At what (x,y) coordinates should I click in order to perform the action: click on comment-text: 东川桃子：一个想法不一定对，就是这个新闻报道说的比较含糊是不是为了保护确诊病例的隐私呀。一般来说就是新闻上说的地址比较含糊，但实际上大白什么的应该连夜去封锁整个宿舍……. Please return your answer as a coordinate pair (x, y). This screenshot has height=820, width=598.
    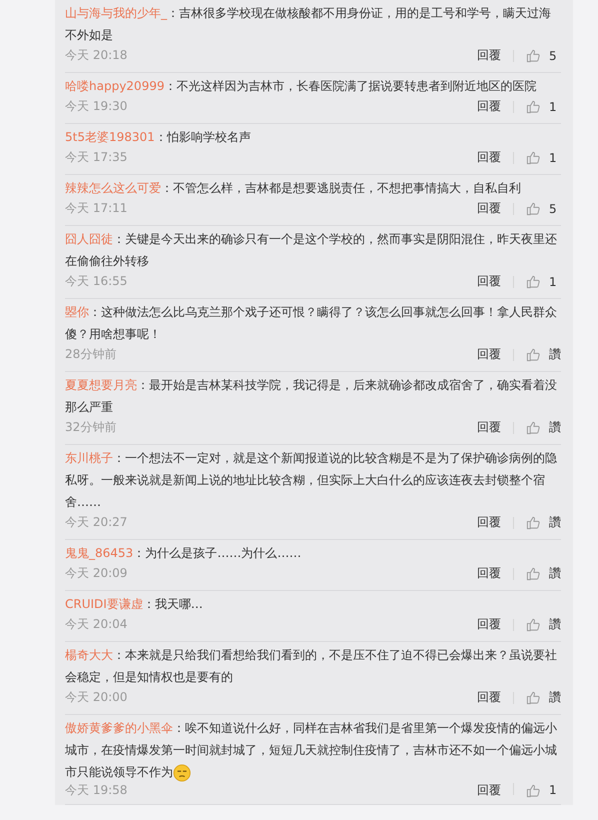
    Looking at the image, I should click on (311, 480).